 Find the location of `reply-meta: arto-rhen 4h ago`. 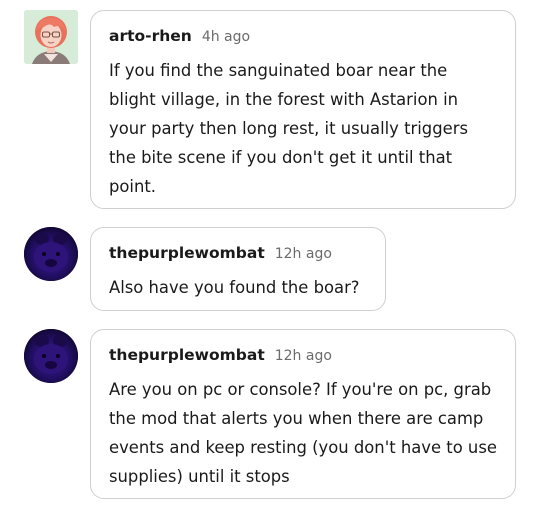

reply-meta: arto-rhen 4h ago is located at coordinates (304, 36).